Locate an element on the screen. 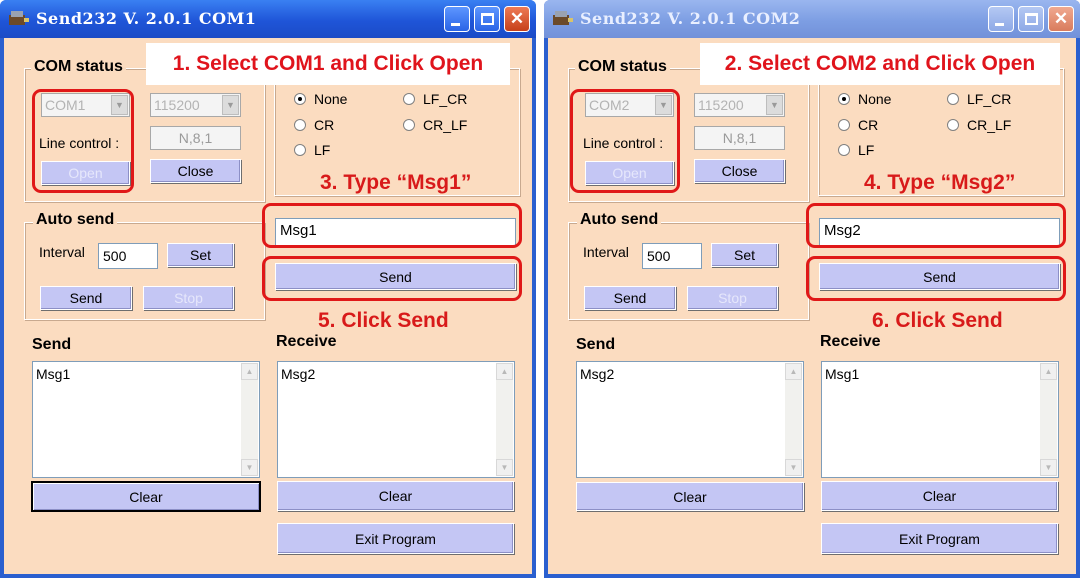 The image size is (1080, 578). callout-step-6: 6. Click Send is located at coordinates (937, 320).